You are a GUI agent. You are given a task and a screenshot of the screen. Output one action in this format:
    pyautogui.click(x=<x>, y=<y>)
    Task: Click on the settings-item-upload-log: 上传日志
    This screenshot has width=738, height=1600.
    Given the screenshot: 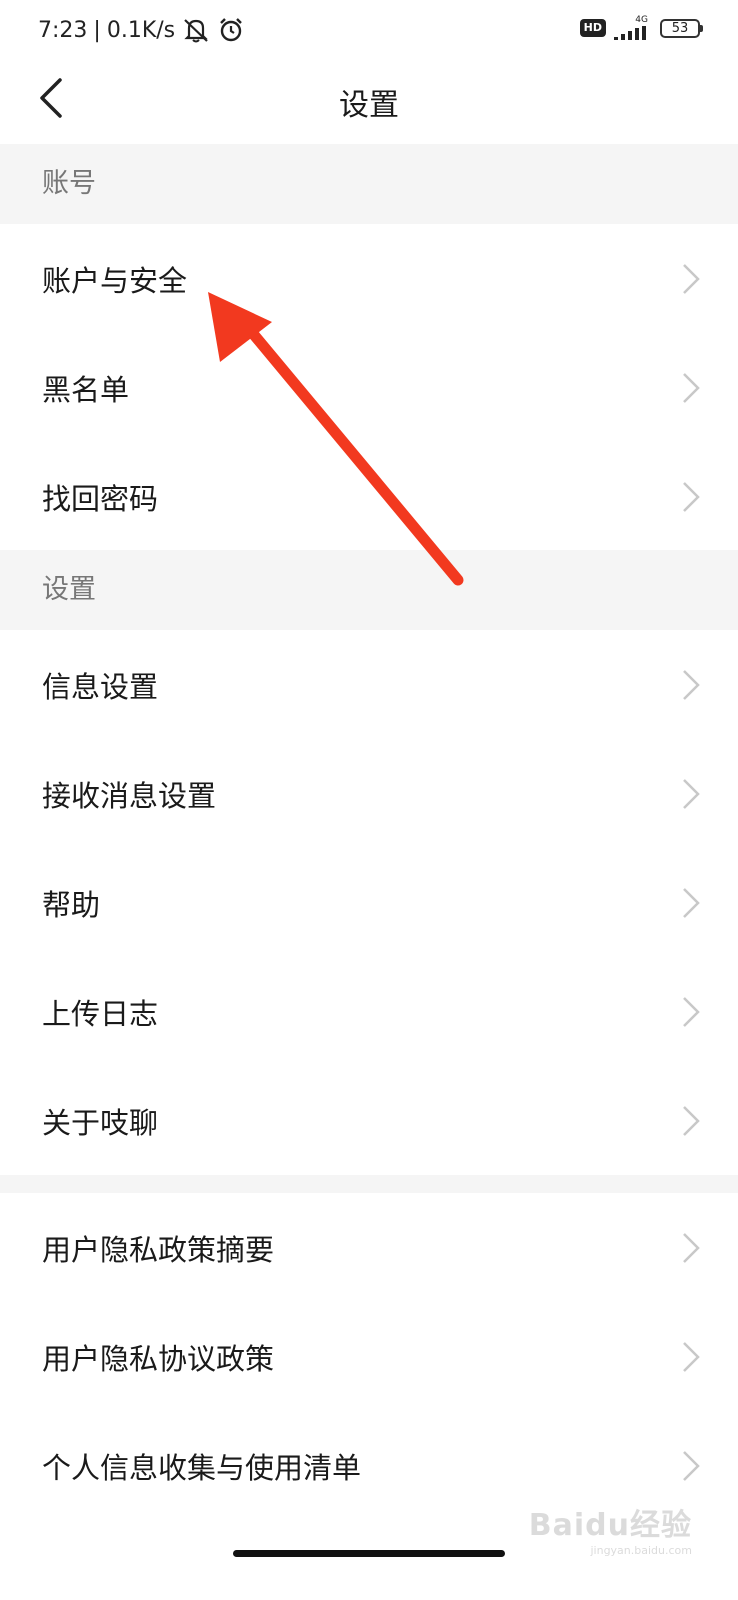 What is the action you would take?
    pyautogui.click(x=369, y=1011)
    